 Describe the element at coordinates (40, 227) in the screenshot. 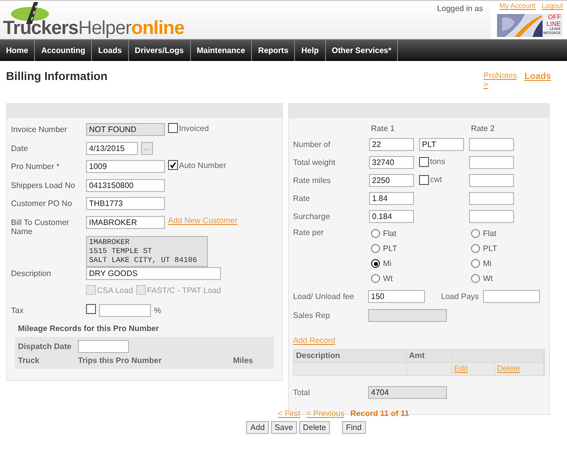

I see `field-label: Bill To Customer Name` at that location.